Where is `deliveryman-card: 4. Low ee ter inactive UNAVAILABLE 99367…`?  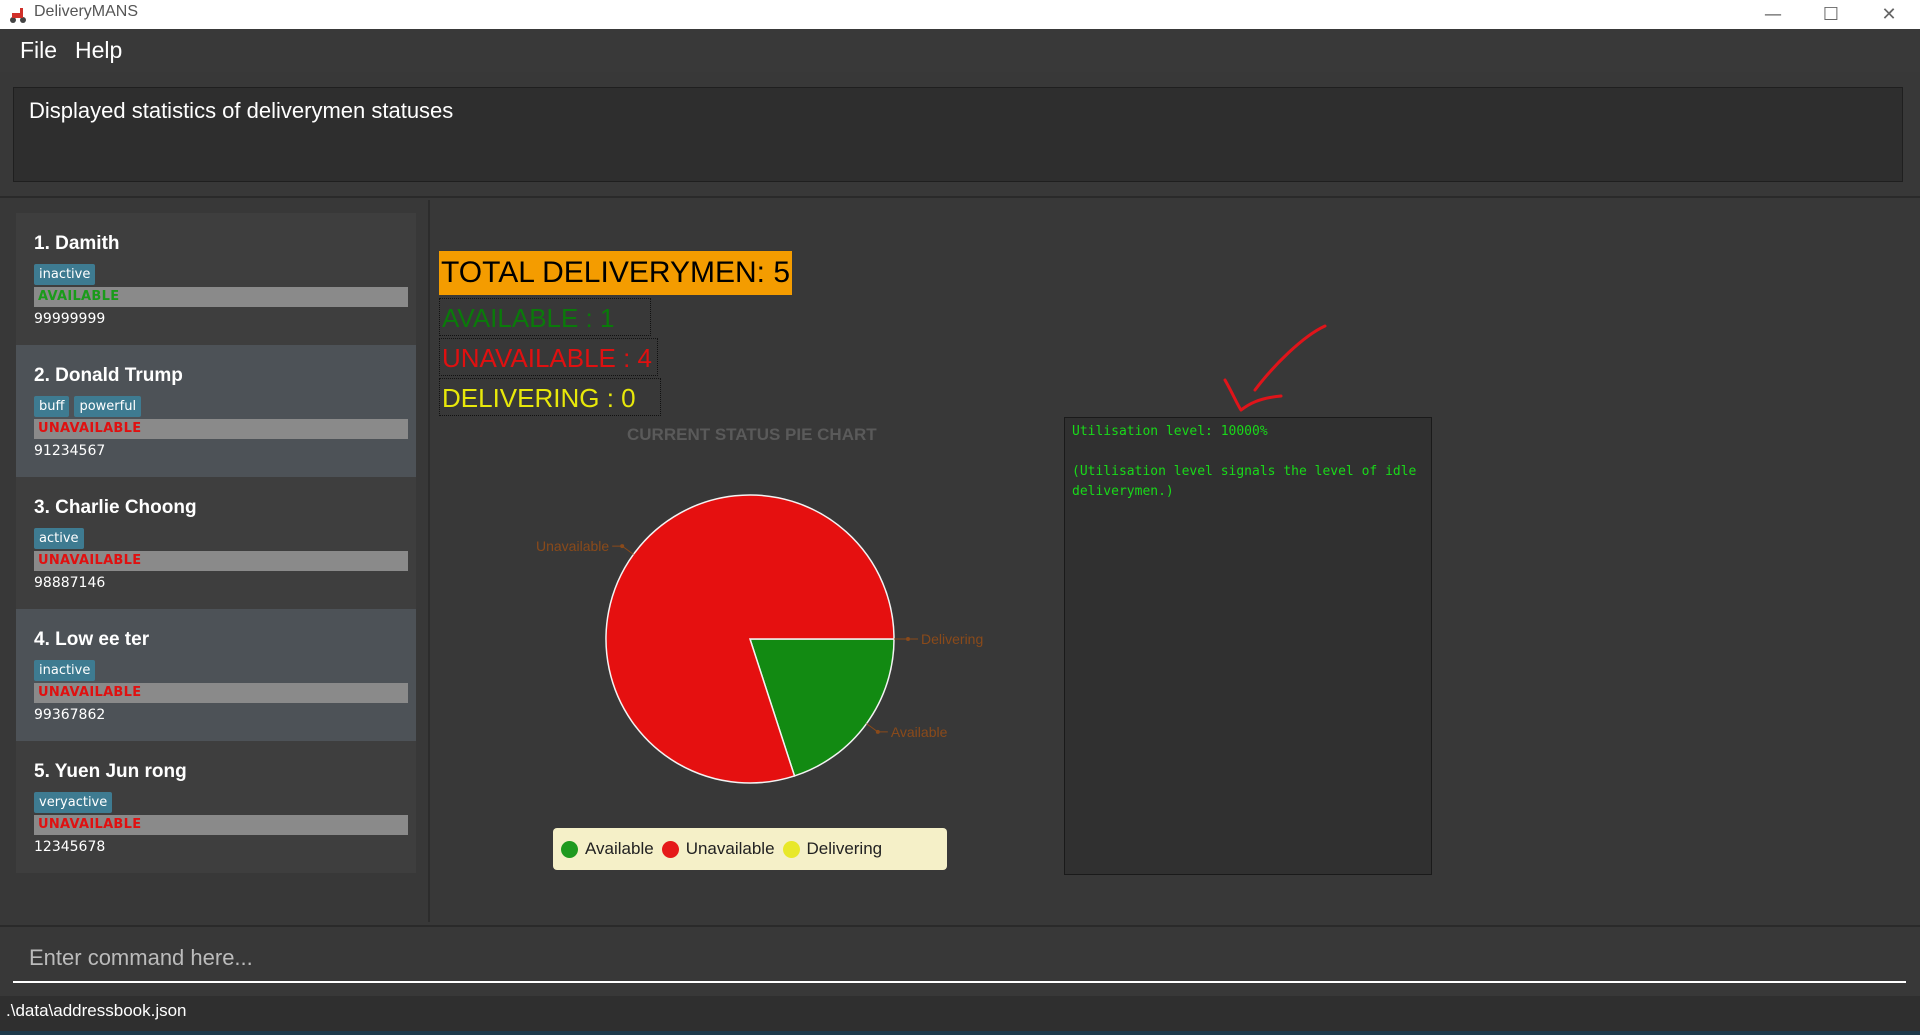 deliveryman-card: 4. Low ee ter inactive UNAVAILABLE 99367… is located at coordinates (216, 675).